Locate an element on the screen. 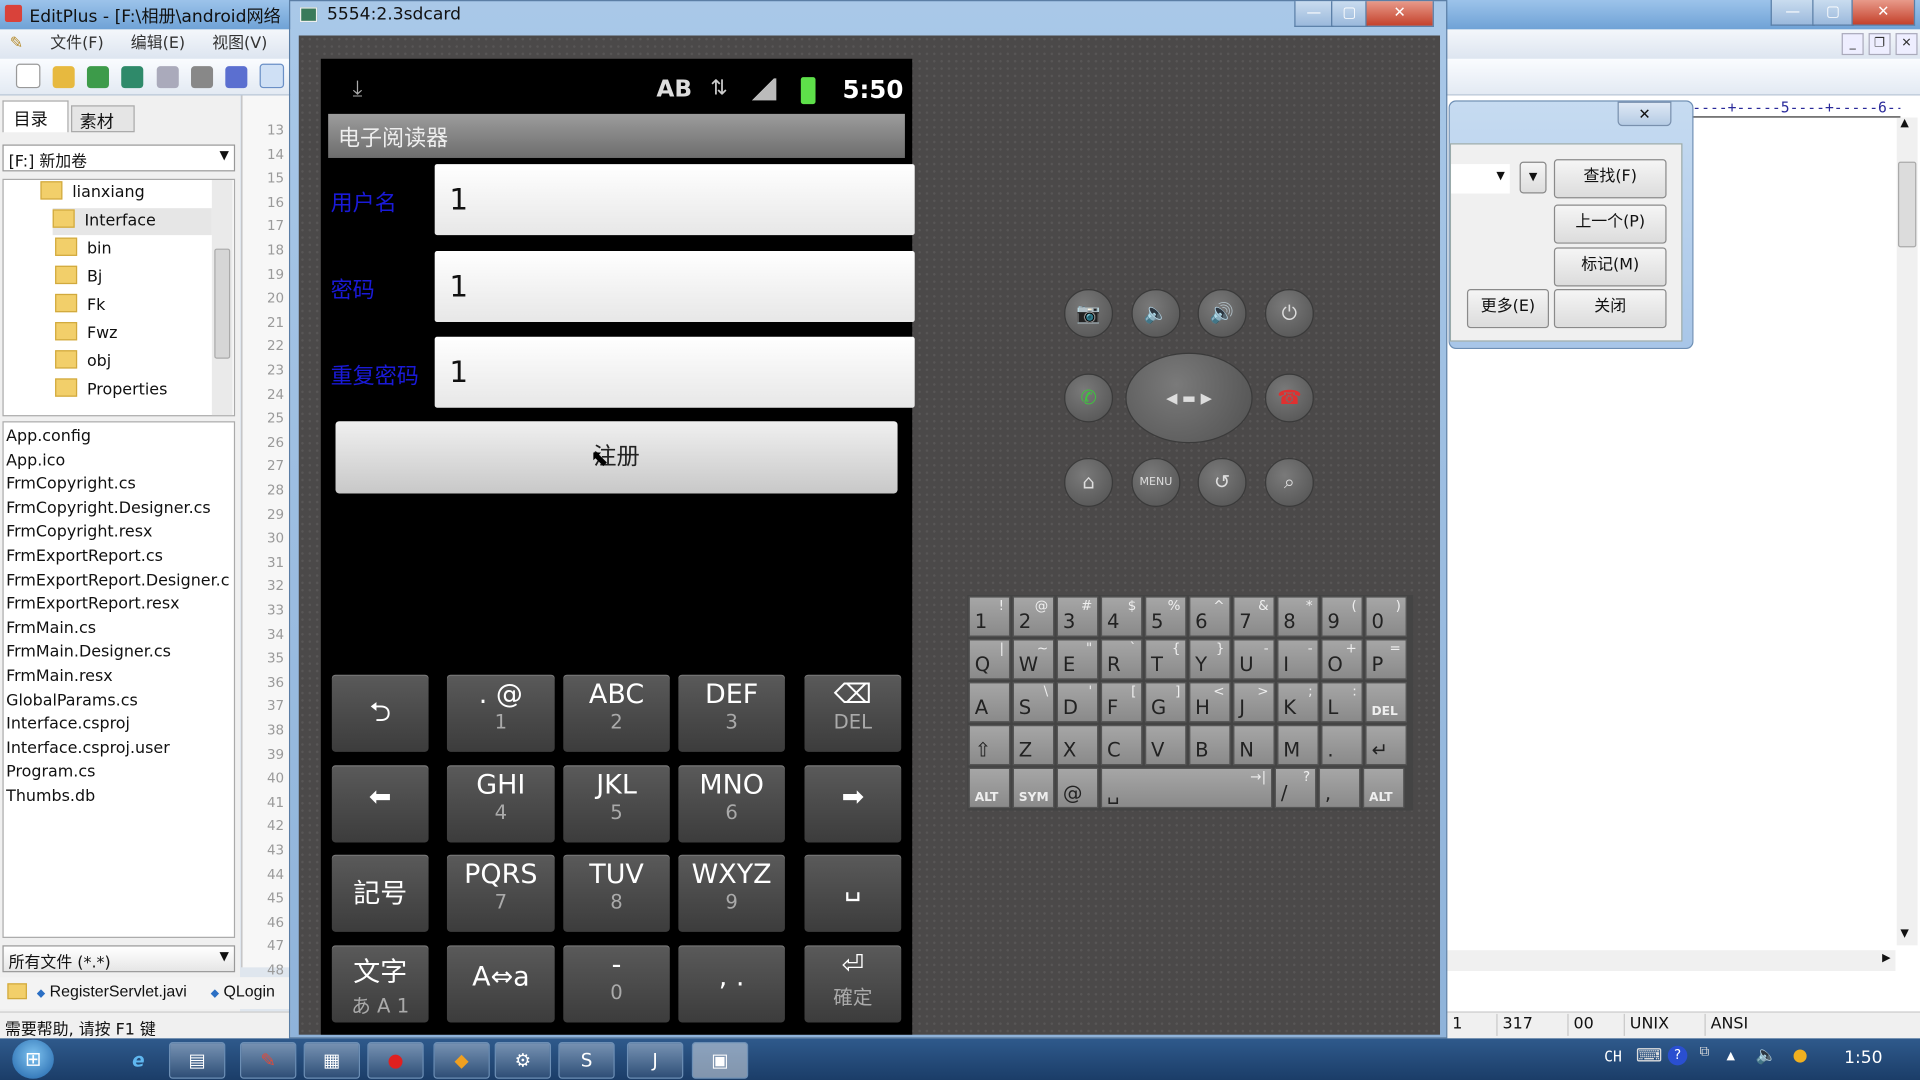 The height and width of the screenshot is (1080, 1920). qwerty-key: ⇧ is located at coordinates (989, 745).